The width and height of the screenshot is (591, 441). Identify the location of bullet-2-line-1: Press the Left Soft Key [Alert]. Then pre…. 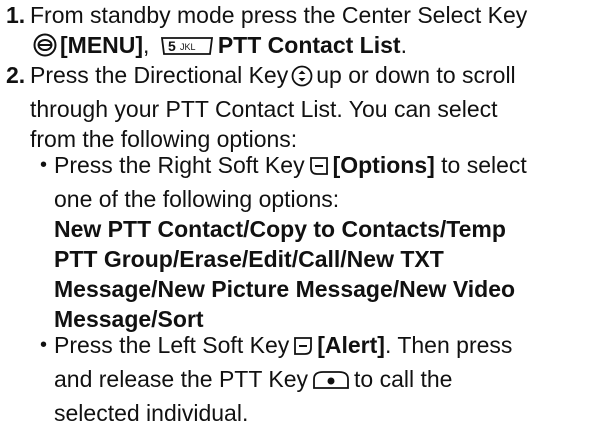
(320, 347).